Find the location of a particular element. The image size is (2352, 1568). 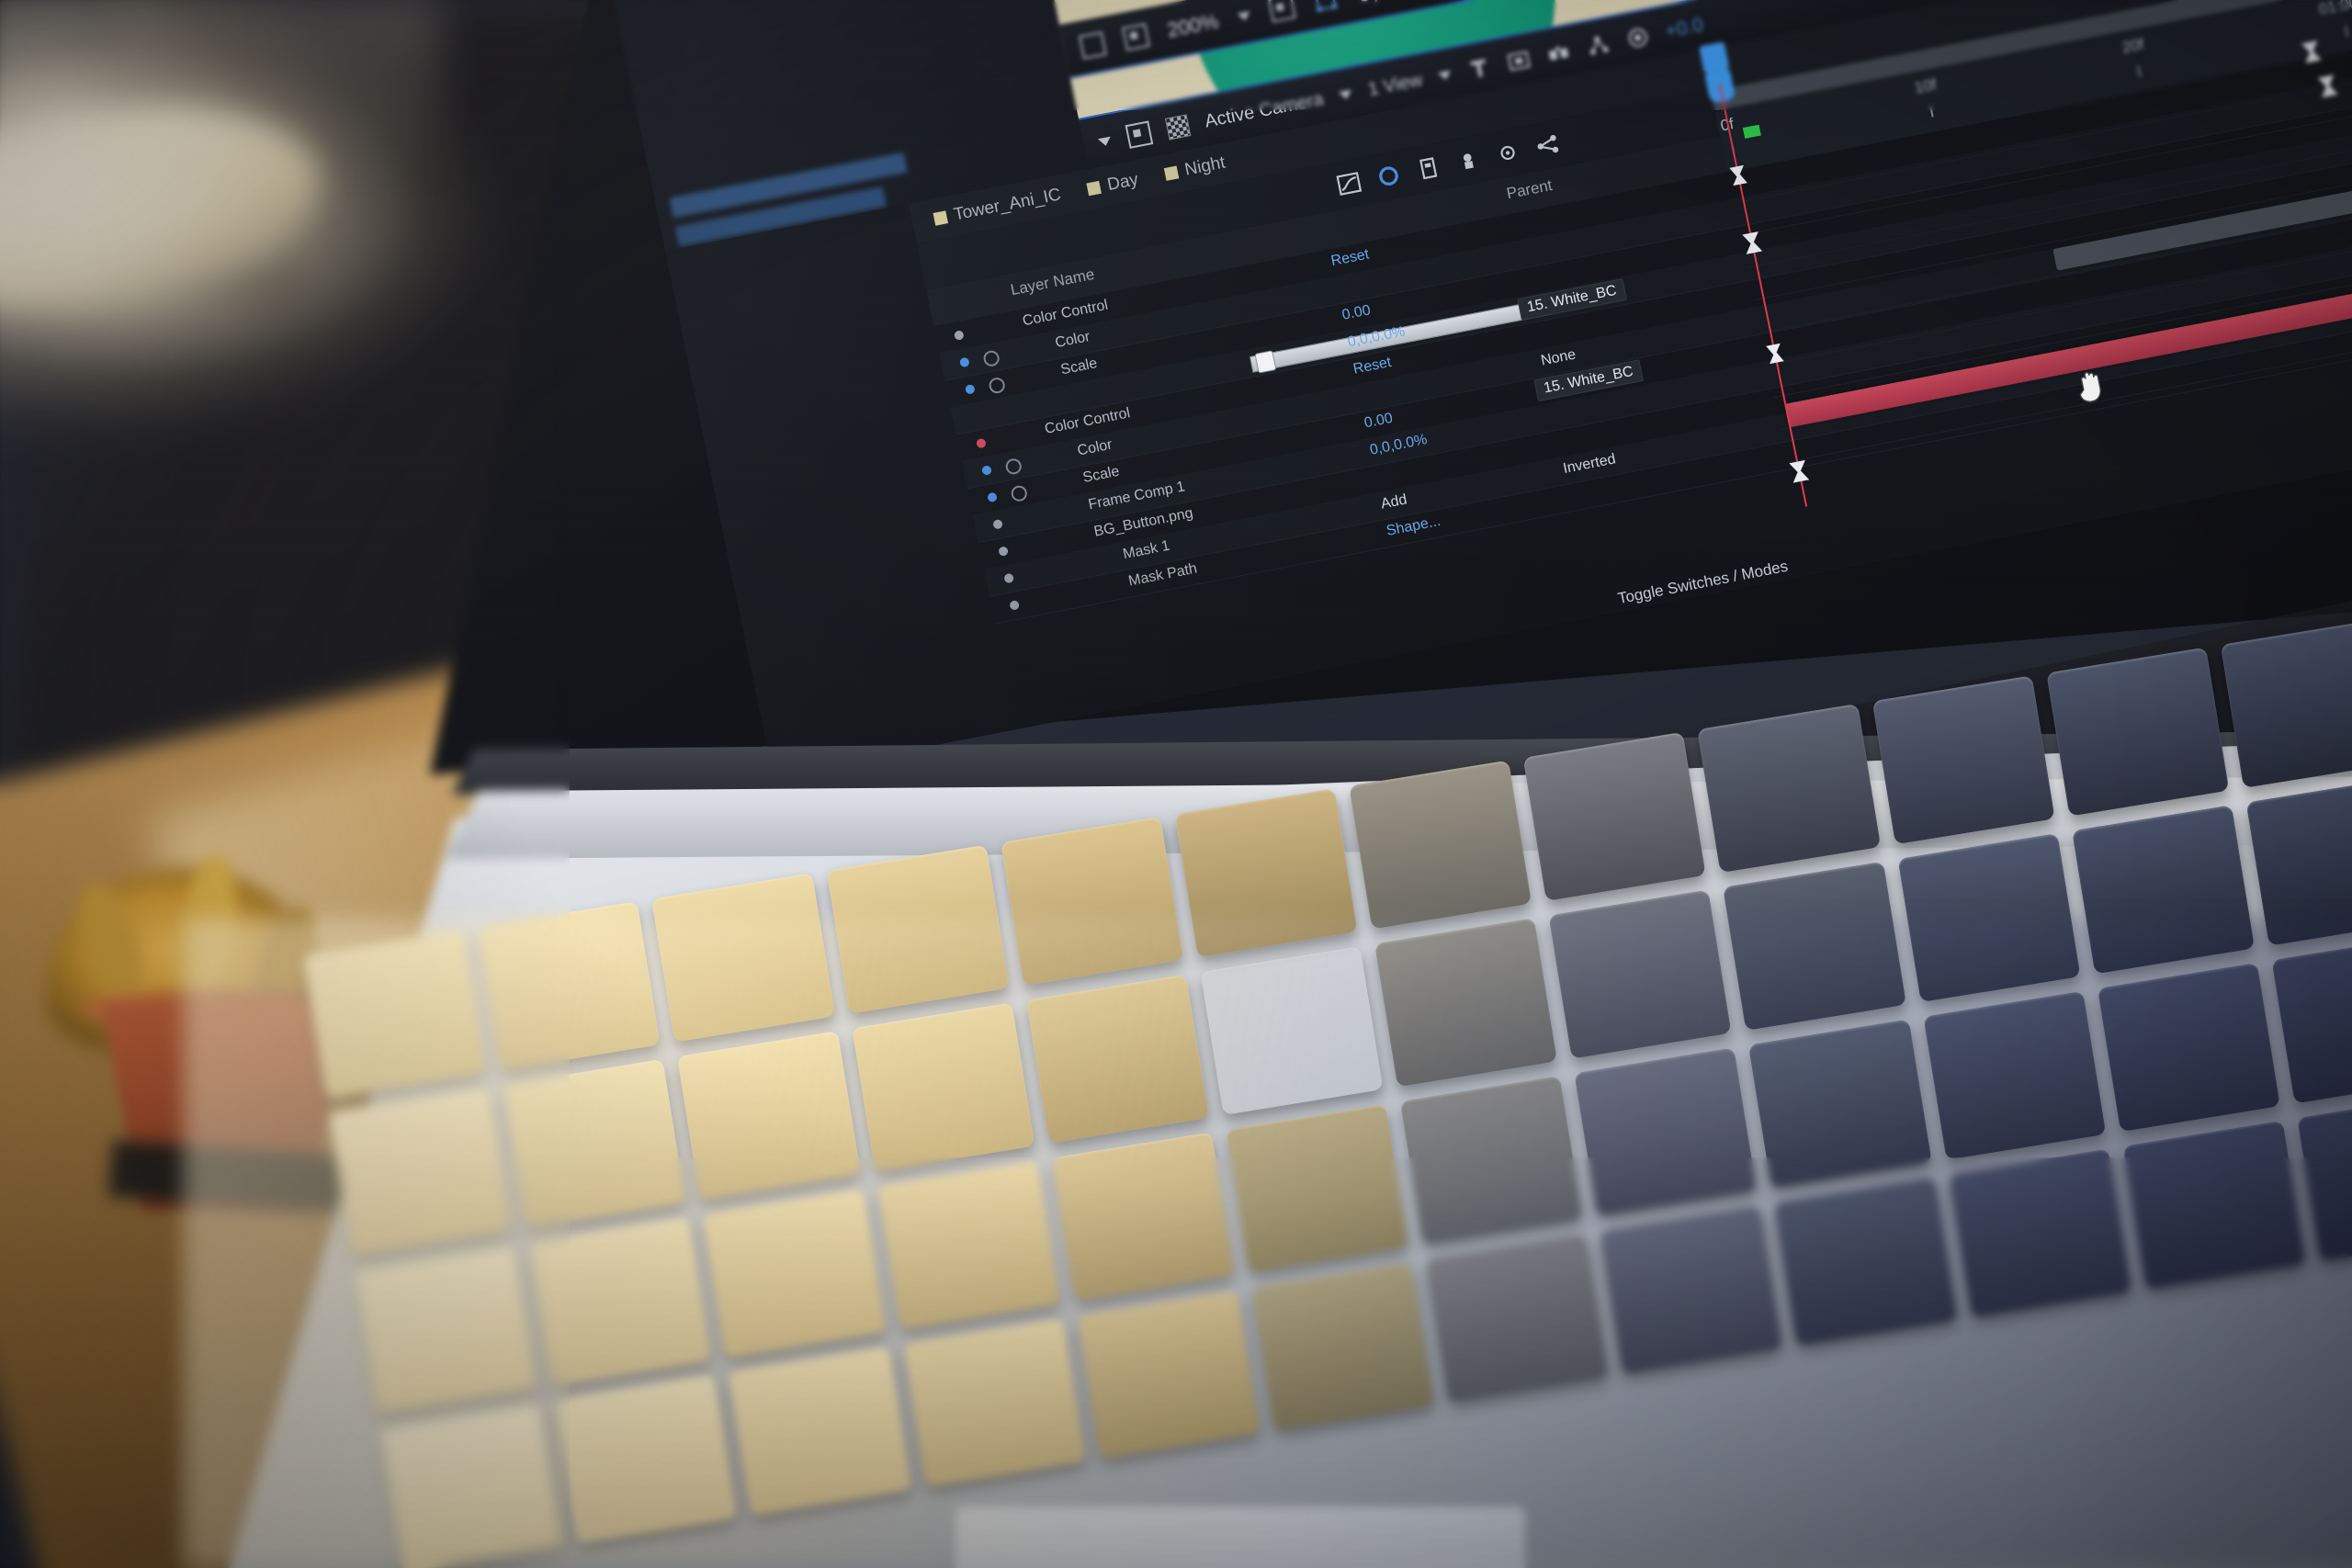

render-icon is located at coordinates (1518, 60).